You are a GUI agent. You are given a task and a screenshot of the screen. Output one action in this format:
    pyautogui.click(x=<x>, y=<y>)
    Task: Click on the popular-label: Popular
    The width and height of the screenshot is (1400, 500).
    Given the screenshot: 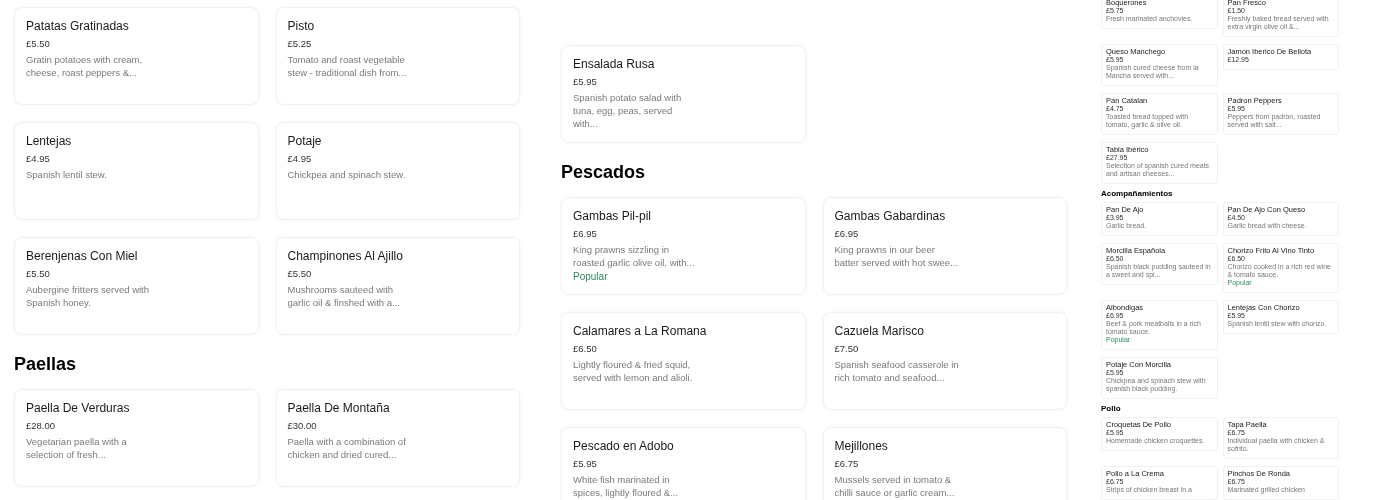 What is the action you would take?
    pyautogui.click(x=591, y=277)
    